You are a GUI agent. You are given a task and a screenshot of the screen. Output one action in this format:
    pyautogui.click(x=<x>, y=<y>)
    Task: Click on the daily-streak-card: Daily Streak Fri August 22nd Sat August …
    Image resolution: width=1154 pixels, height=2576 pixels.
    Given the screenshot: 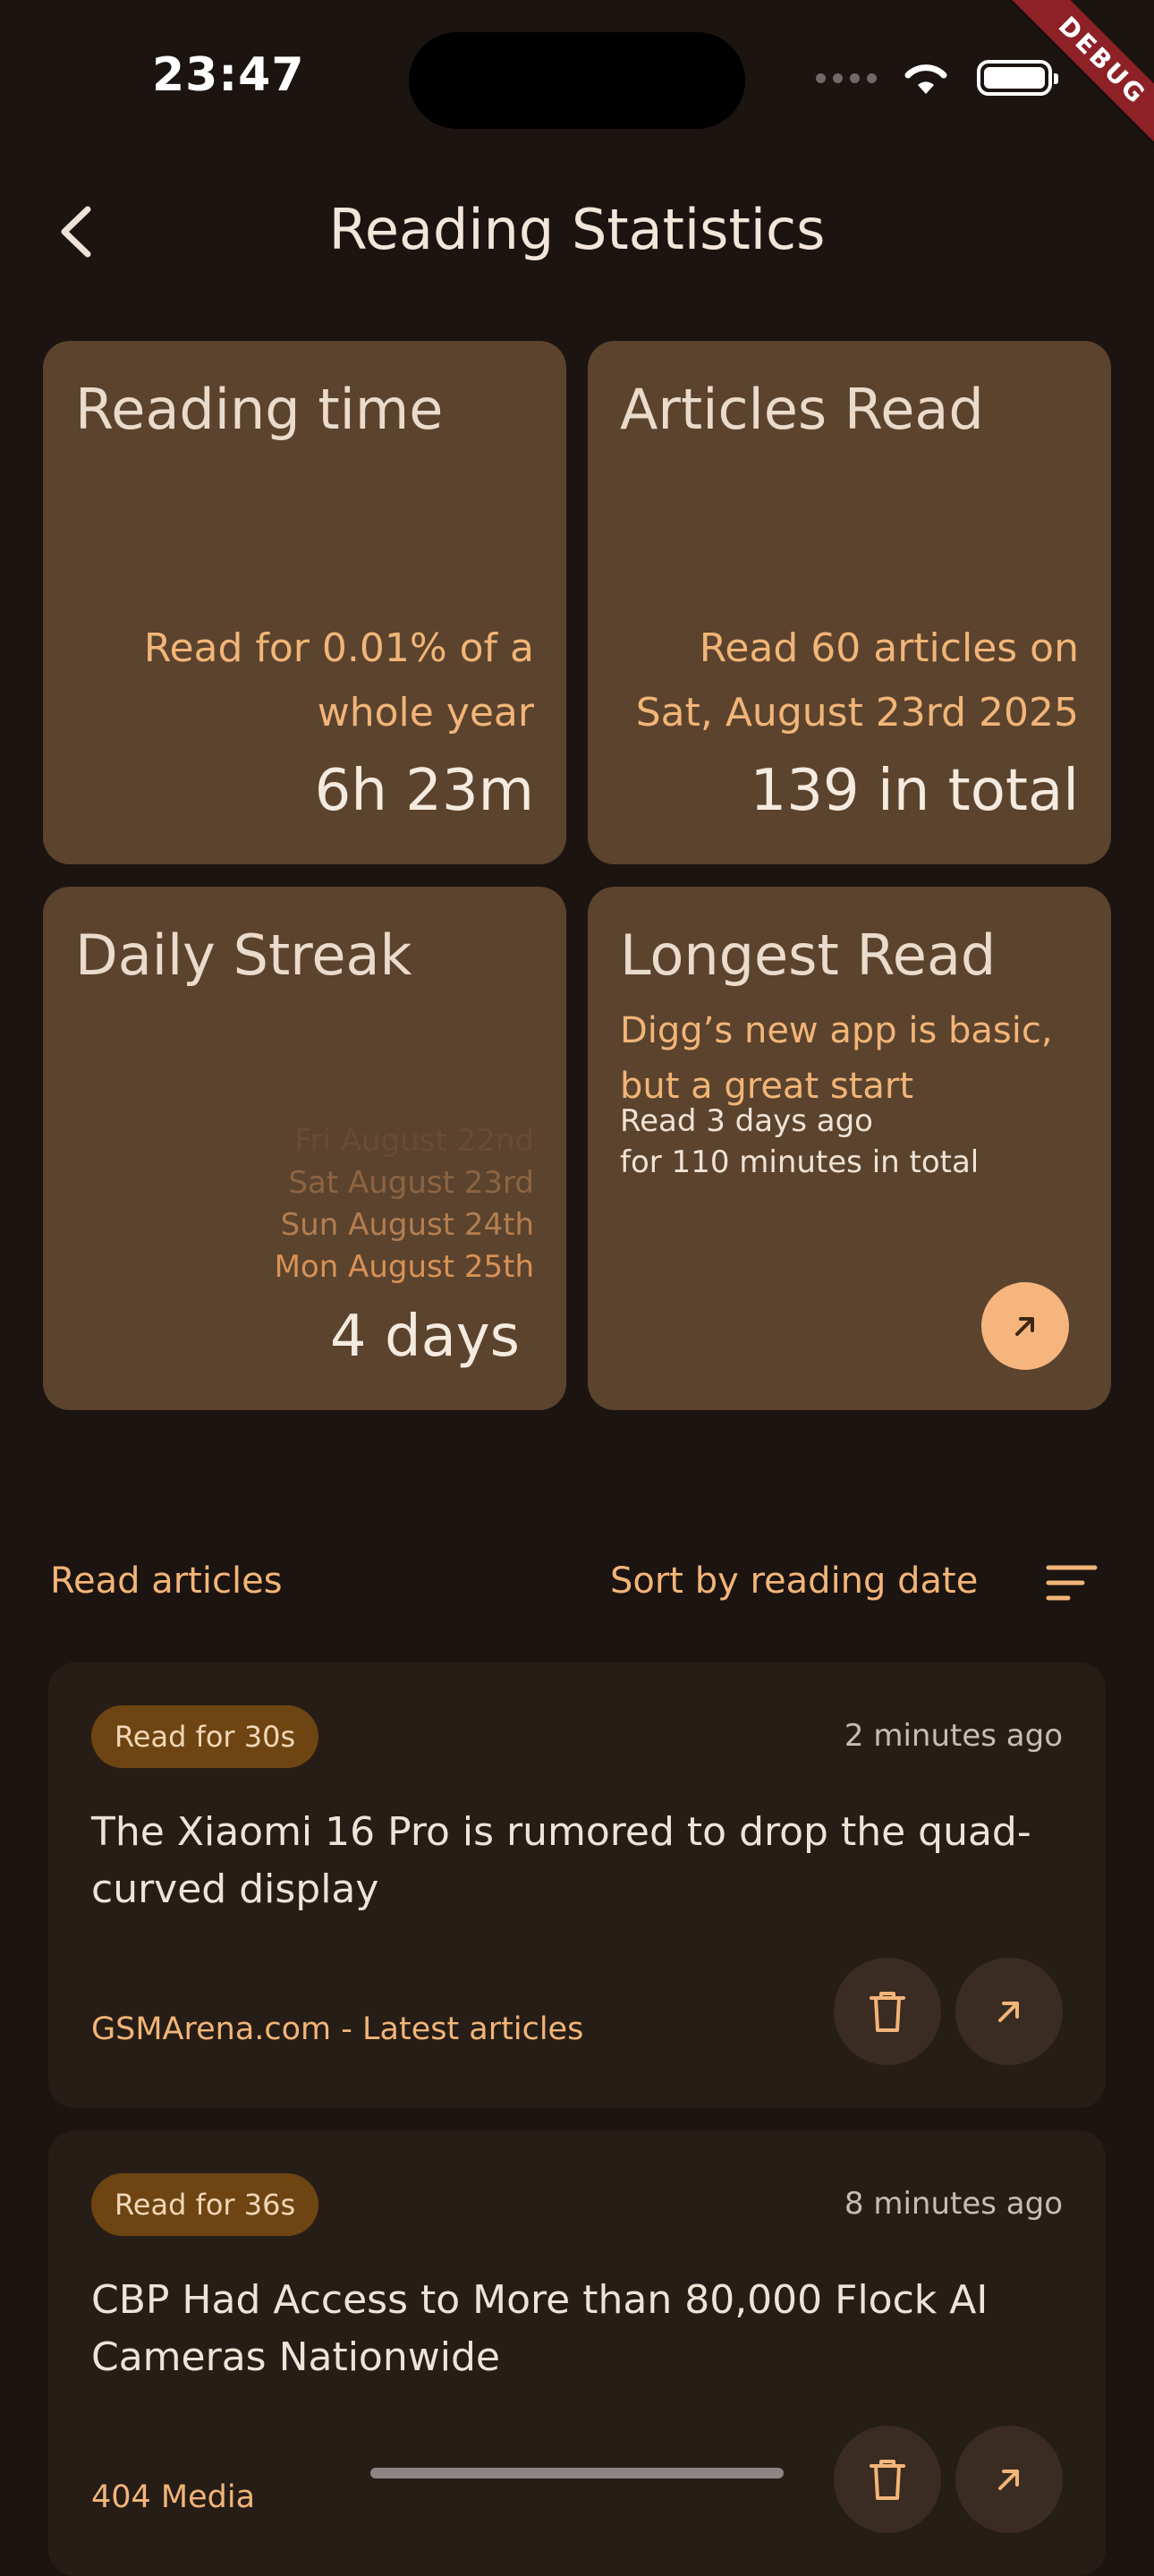 What is the action you would take?
    pyautogui.click(x=304, y=1148)
    